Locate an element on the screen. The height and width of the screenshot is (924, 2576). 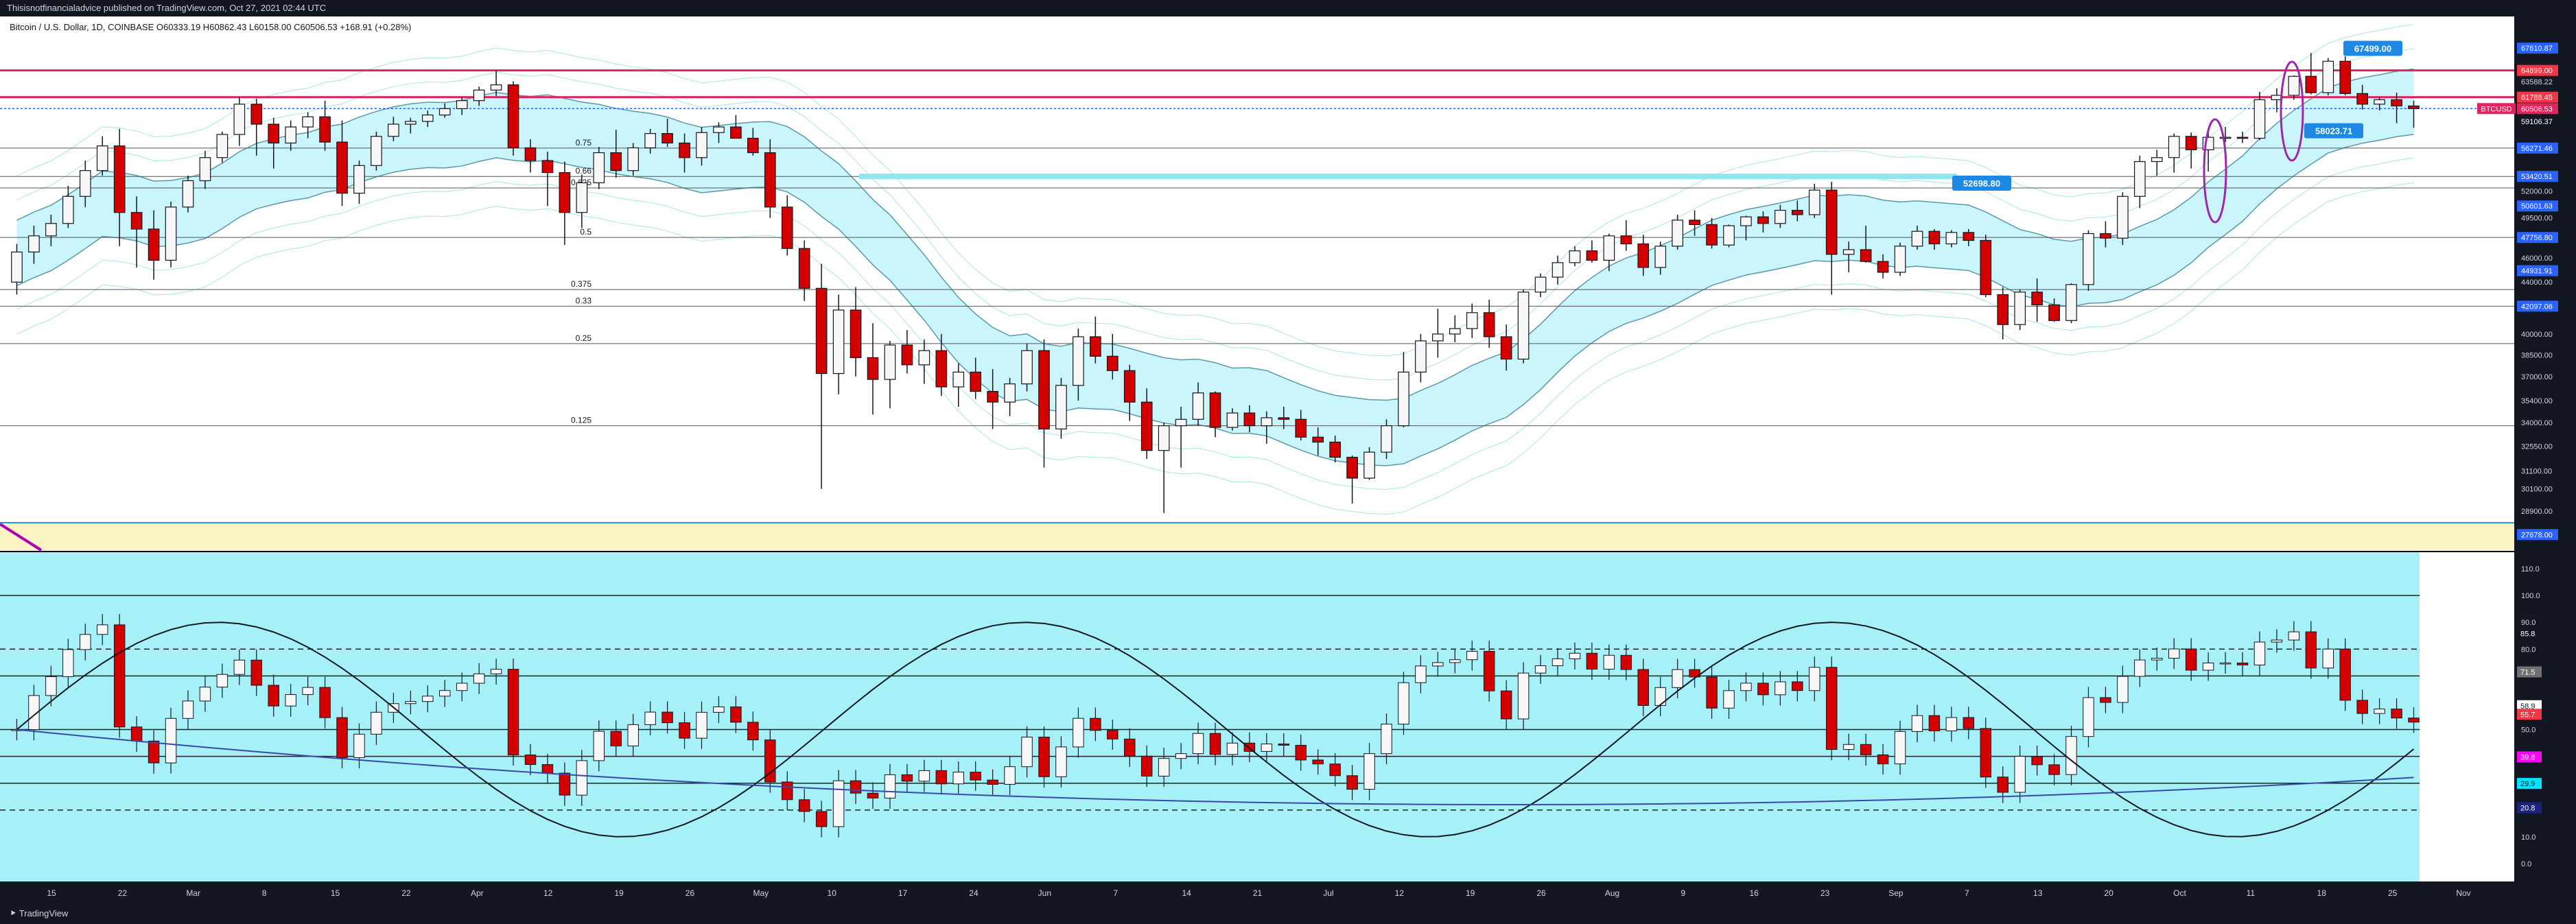
time-tick-label: 24 is located at coordinates (974, 893).